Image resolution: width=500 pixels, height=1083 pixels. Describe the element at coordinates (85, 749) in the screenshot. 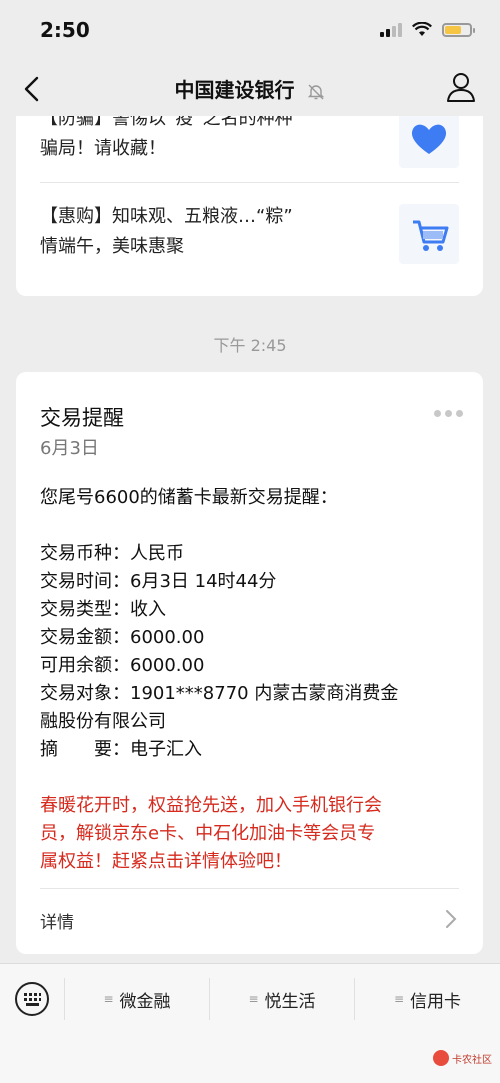

I see `field-label: 摘 要：` at that location.